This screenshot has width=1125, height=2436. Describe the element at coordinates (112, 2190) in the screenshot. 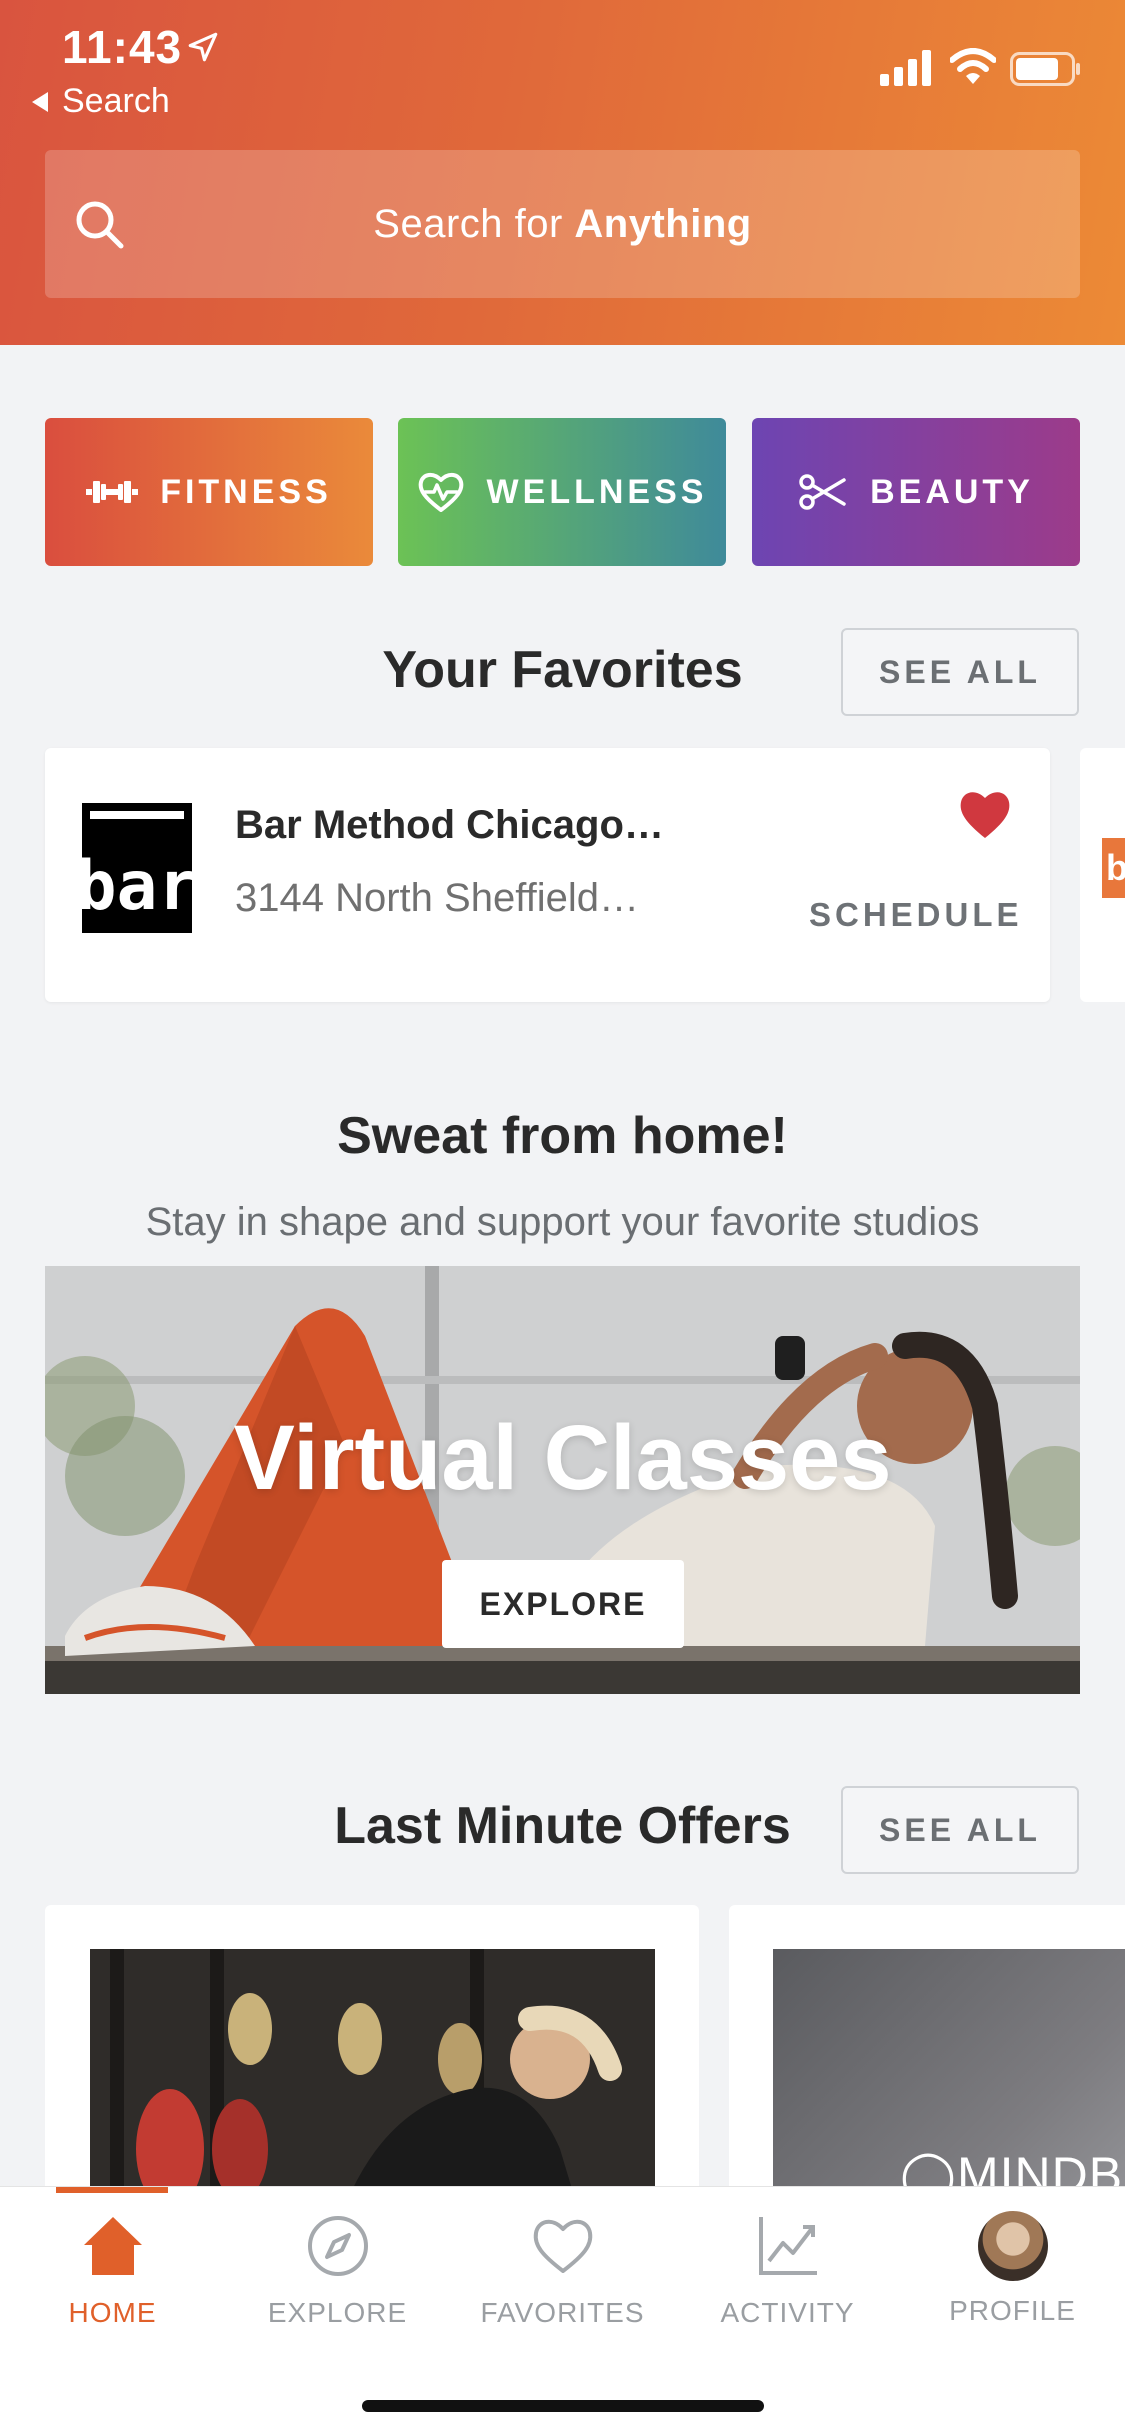

I see `active-tab-indicator` at that location.